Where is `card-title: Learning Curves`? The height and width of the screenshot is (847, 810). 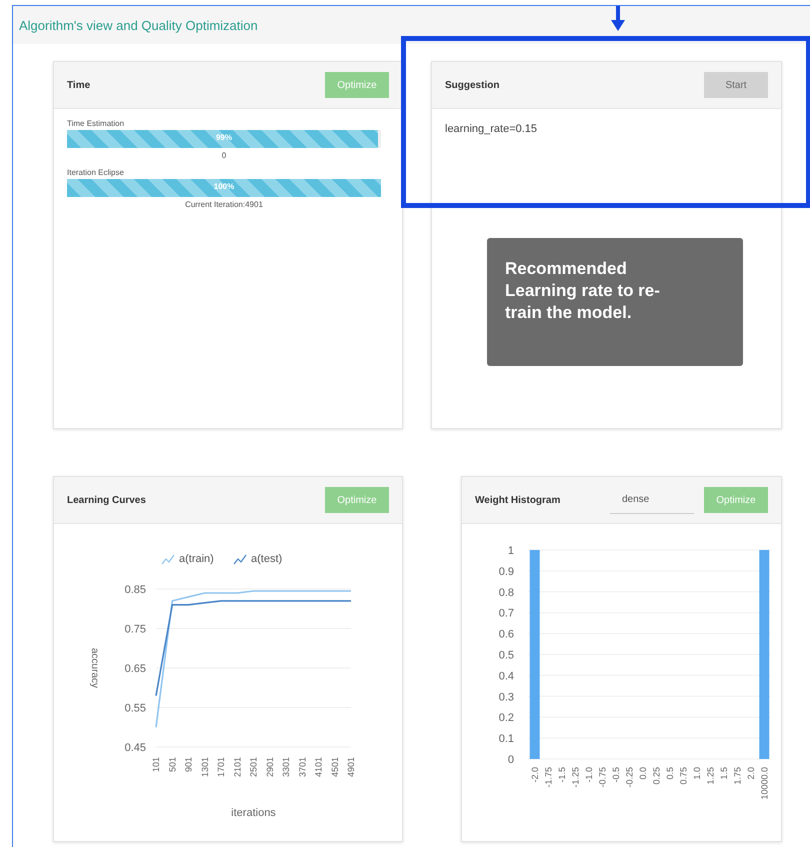
card-title: Learning Curves is located at coordinates (107, 500).